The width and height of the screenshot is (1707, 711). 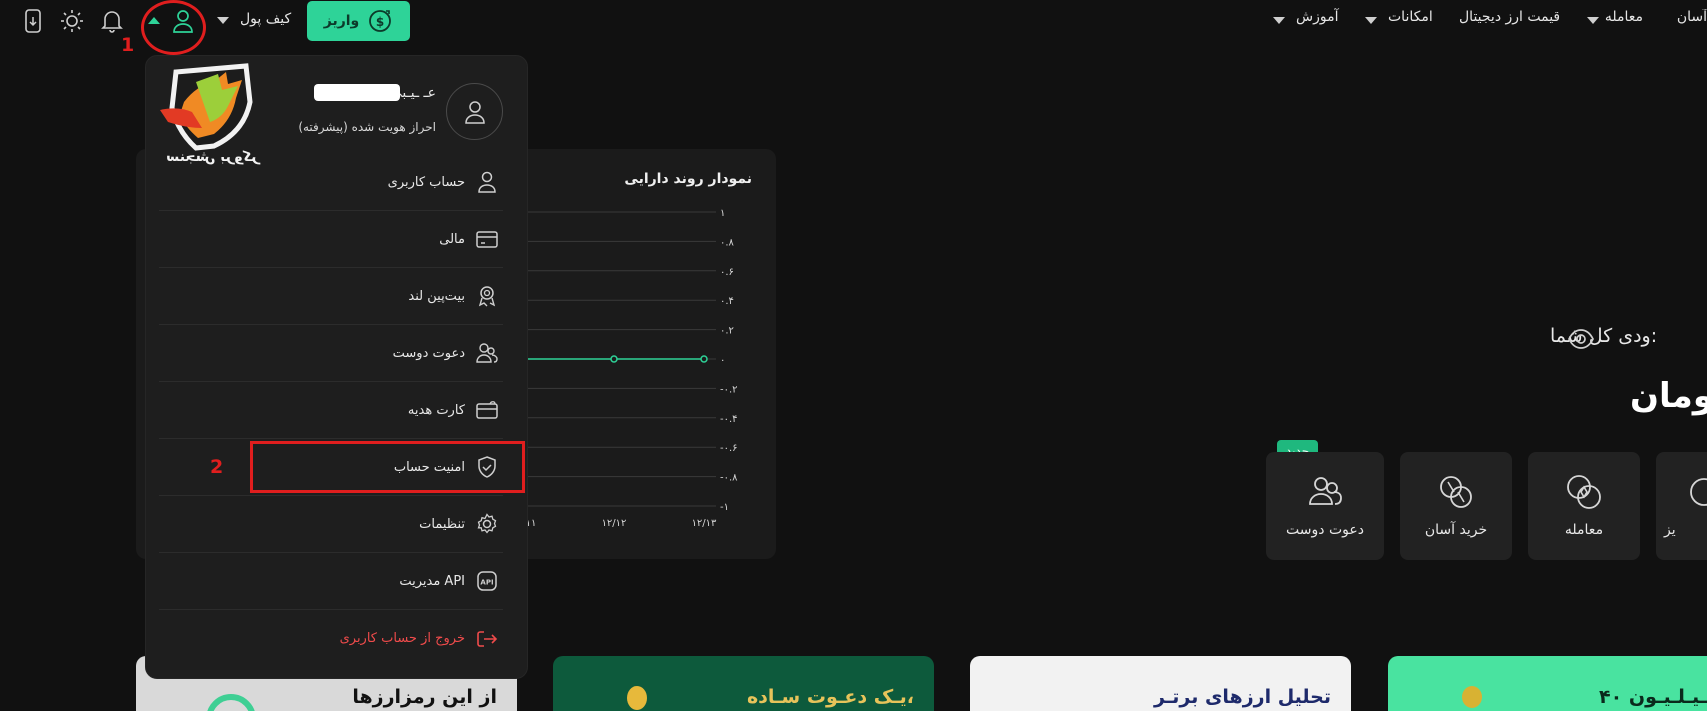 What do you see at coordinates (1325, 530) in the screenshot?
I see `action-invite-friend-label: دعوت دوست` at bounding box center [1325, 530].